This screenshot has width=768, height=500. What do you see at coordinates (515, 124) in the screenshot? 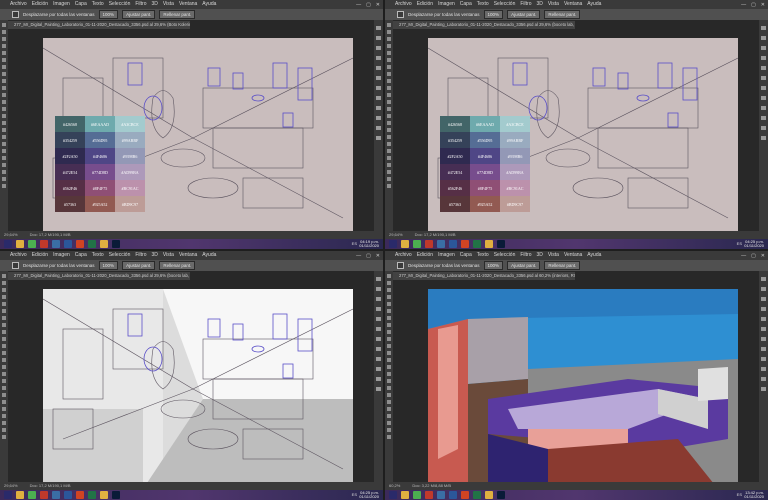
I see `color-swatch: #A3CBCE` at bounding box center [515, 124].